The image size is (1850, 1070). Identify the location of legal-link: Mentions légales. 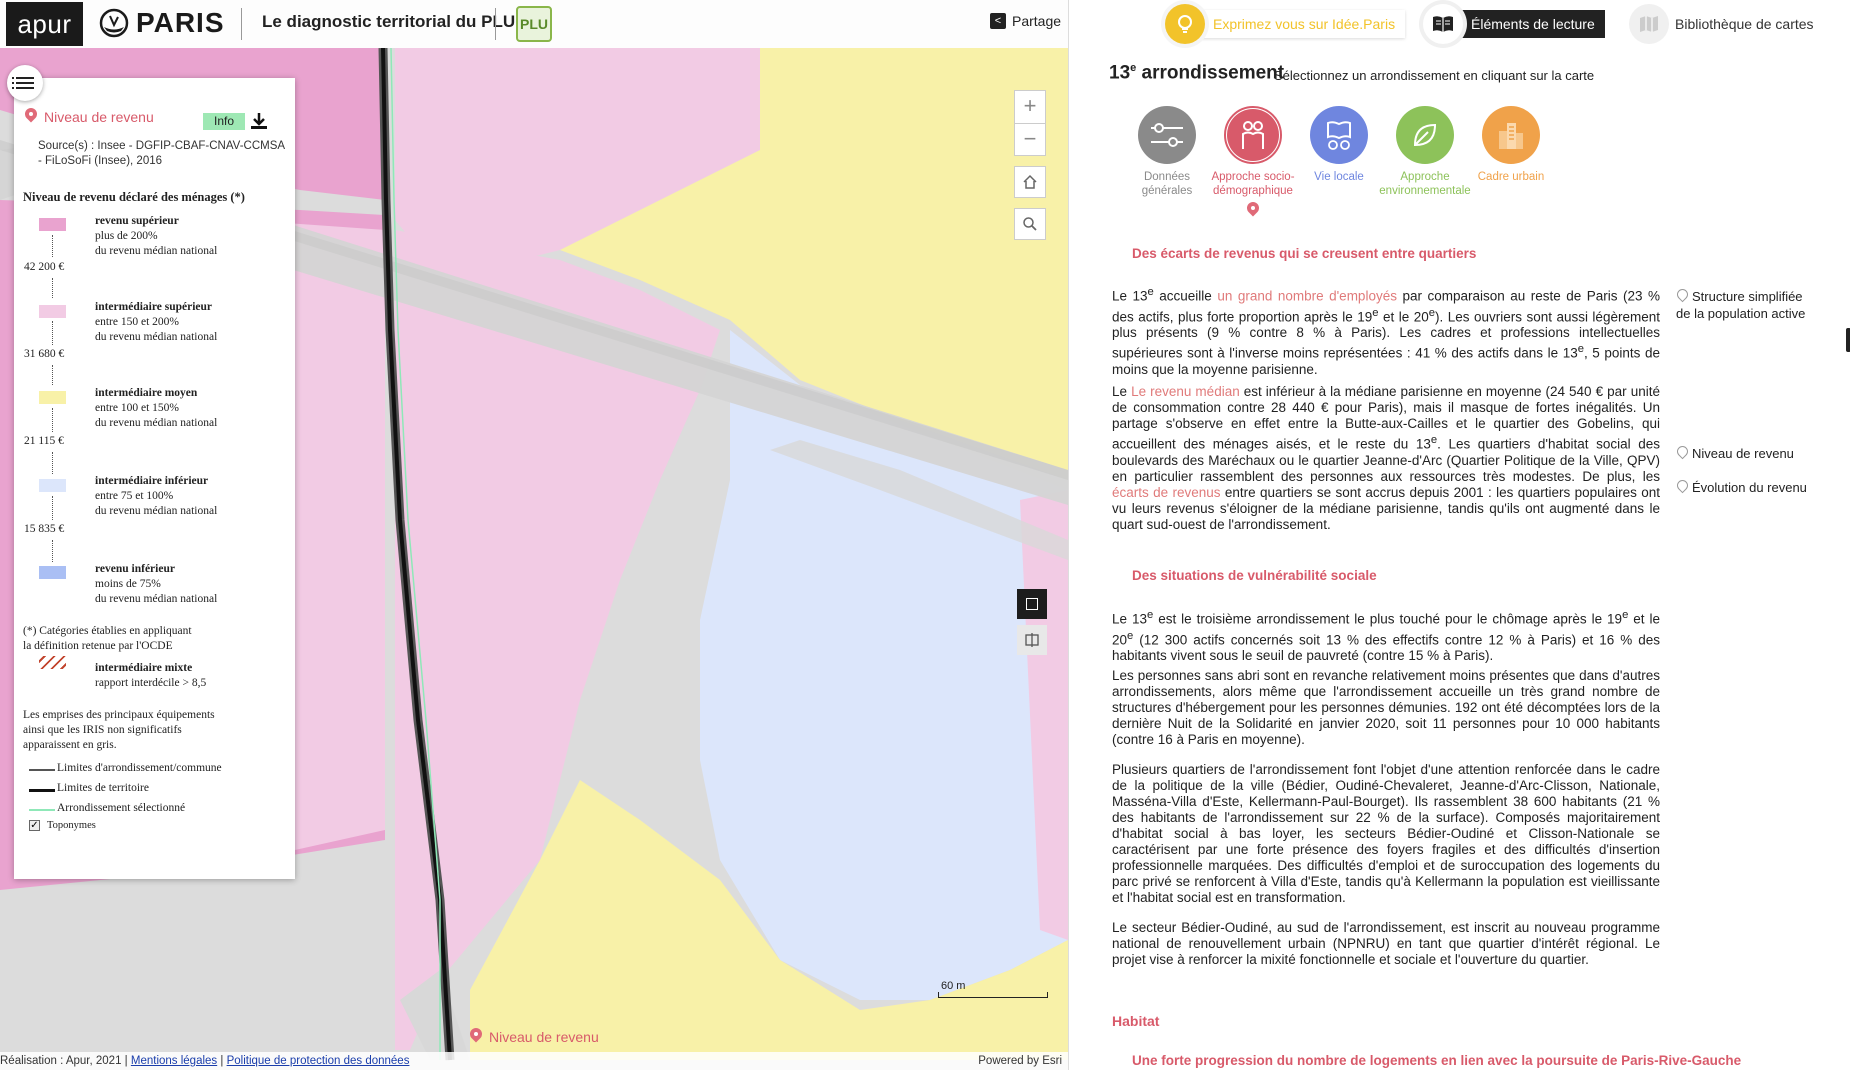
(174, 1061).